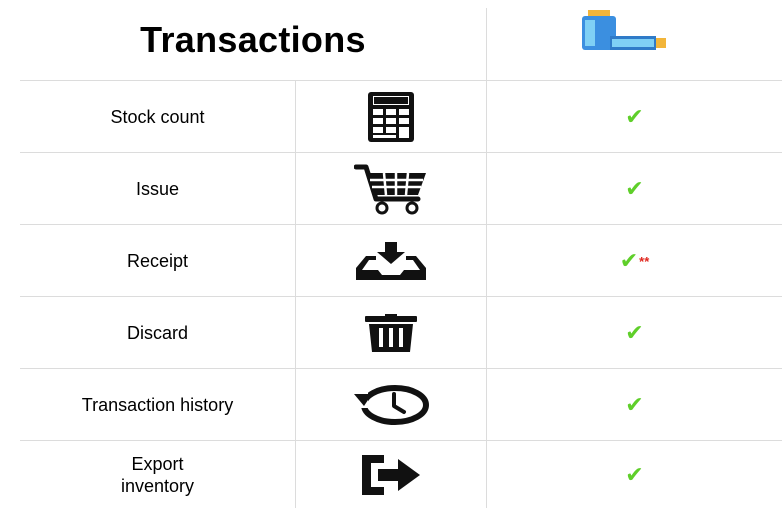  Describe the element at coordinates (157, 485) in the screenshot. I see `row-label-line: inventory` at that location.